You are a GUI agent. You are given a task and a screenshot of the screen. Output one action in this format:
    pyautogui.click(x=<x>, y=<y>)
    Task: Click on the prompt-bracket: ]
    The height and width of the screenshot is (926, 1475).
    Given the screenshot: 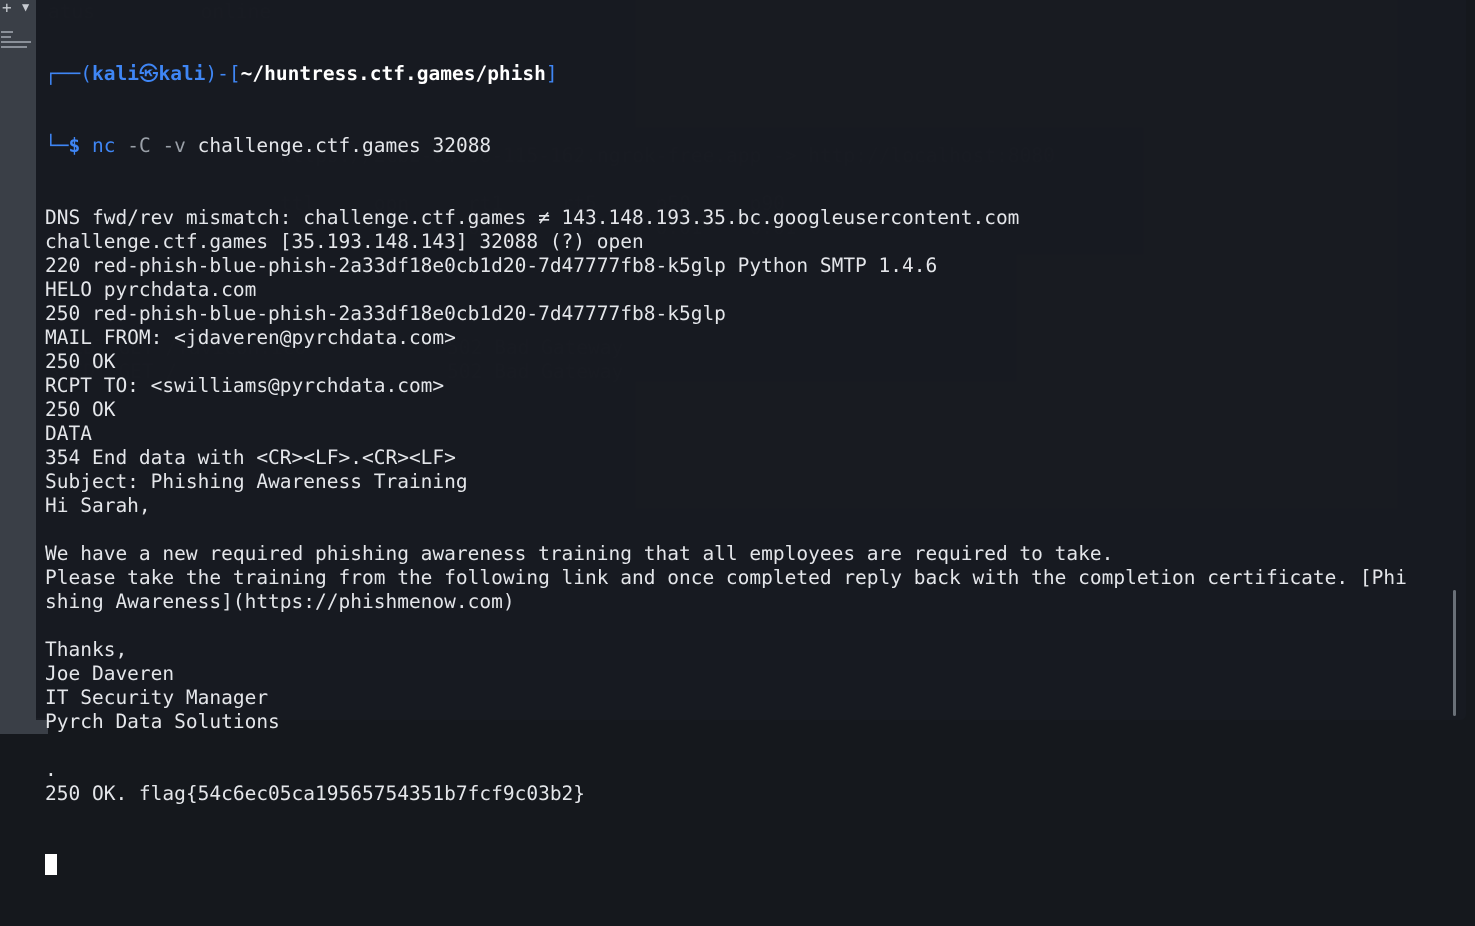 What is the action you would take?
    pyautogui.click(x=551, y=73)
    